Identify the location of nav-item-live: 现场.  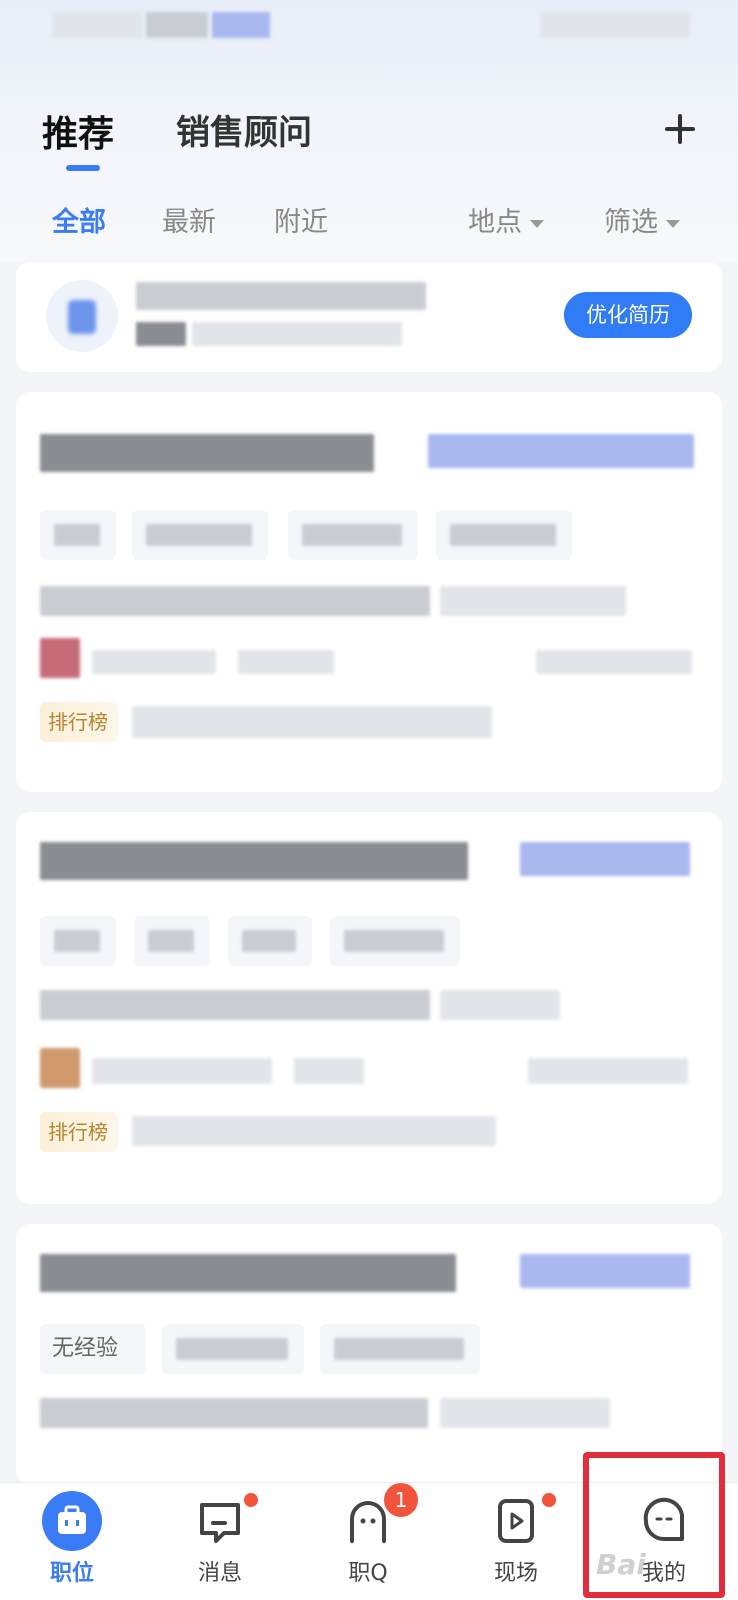
(516, 1541).